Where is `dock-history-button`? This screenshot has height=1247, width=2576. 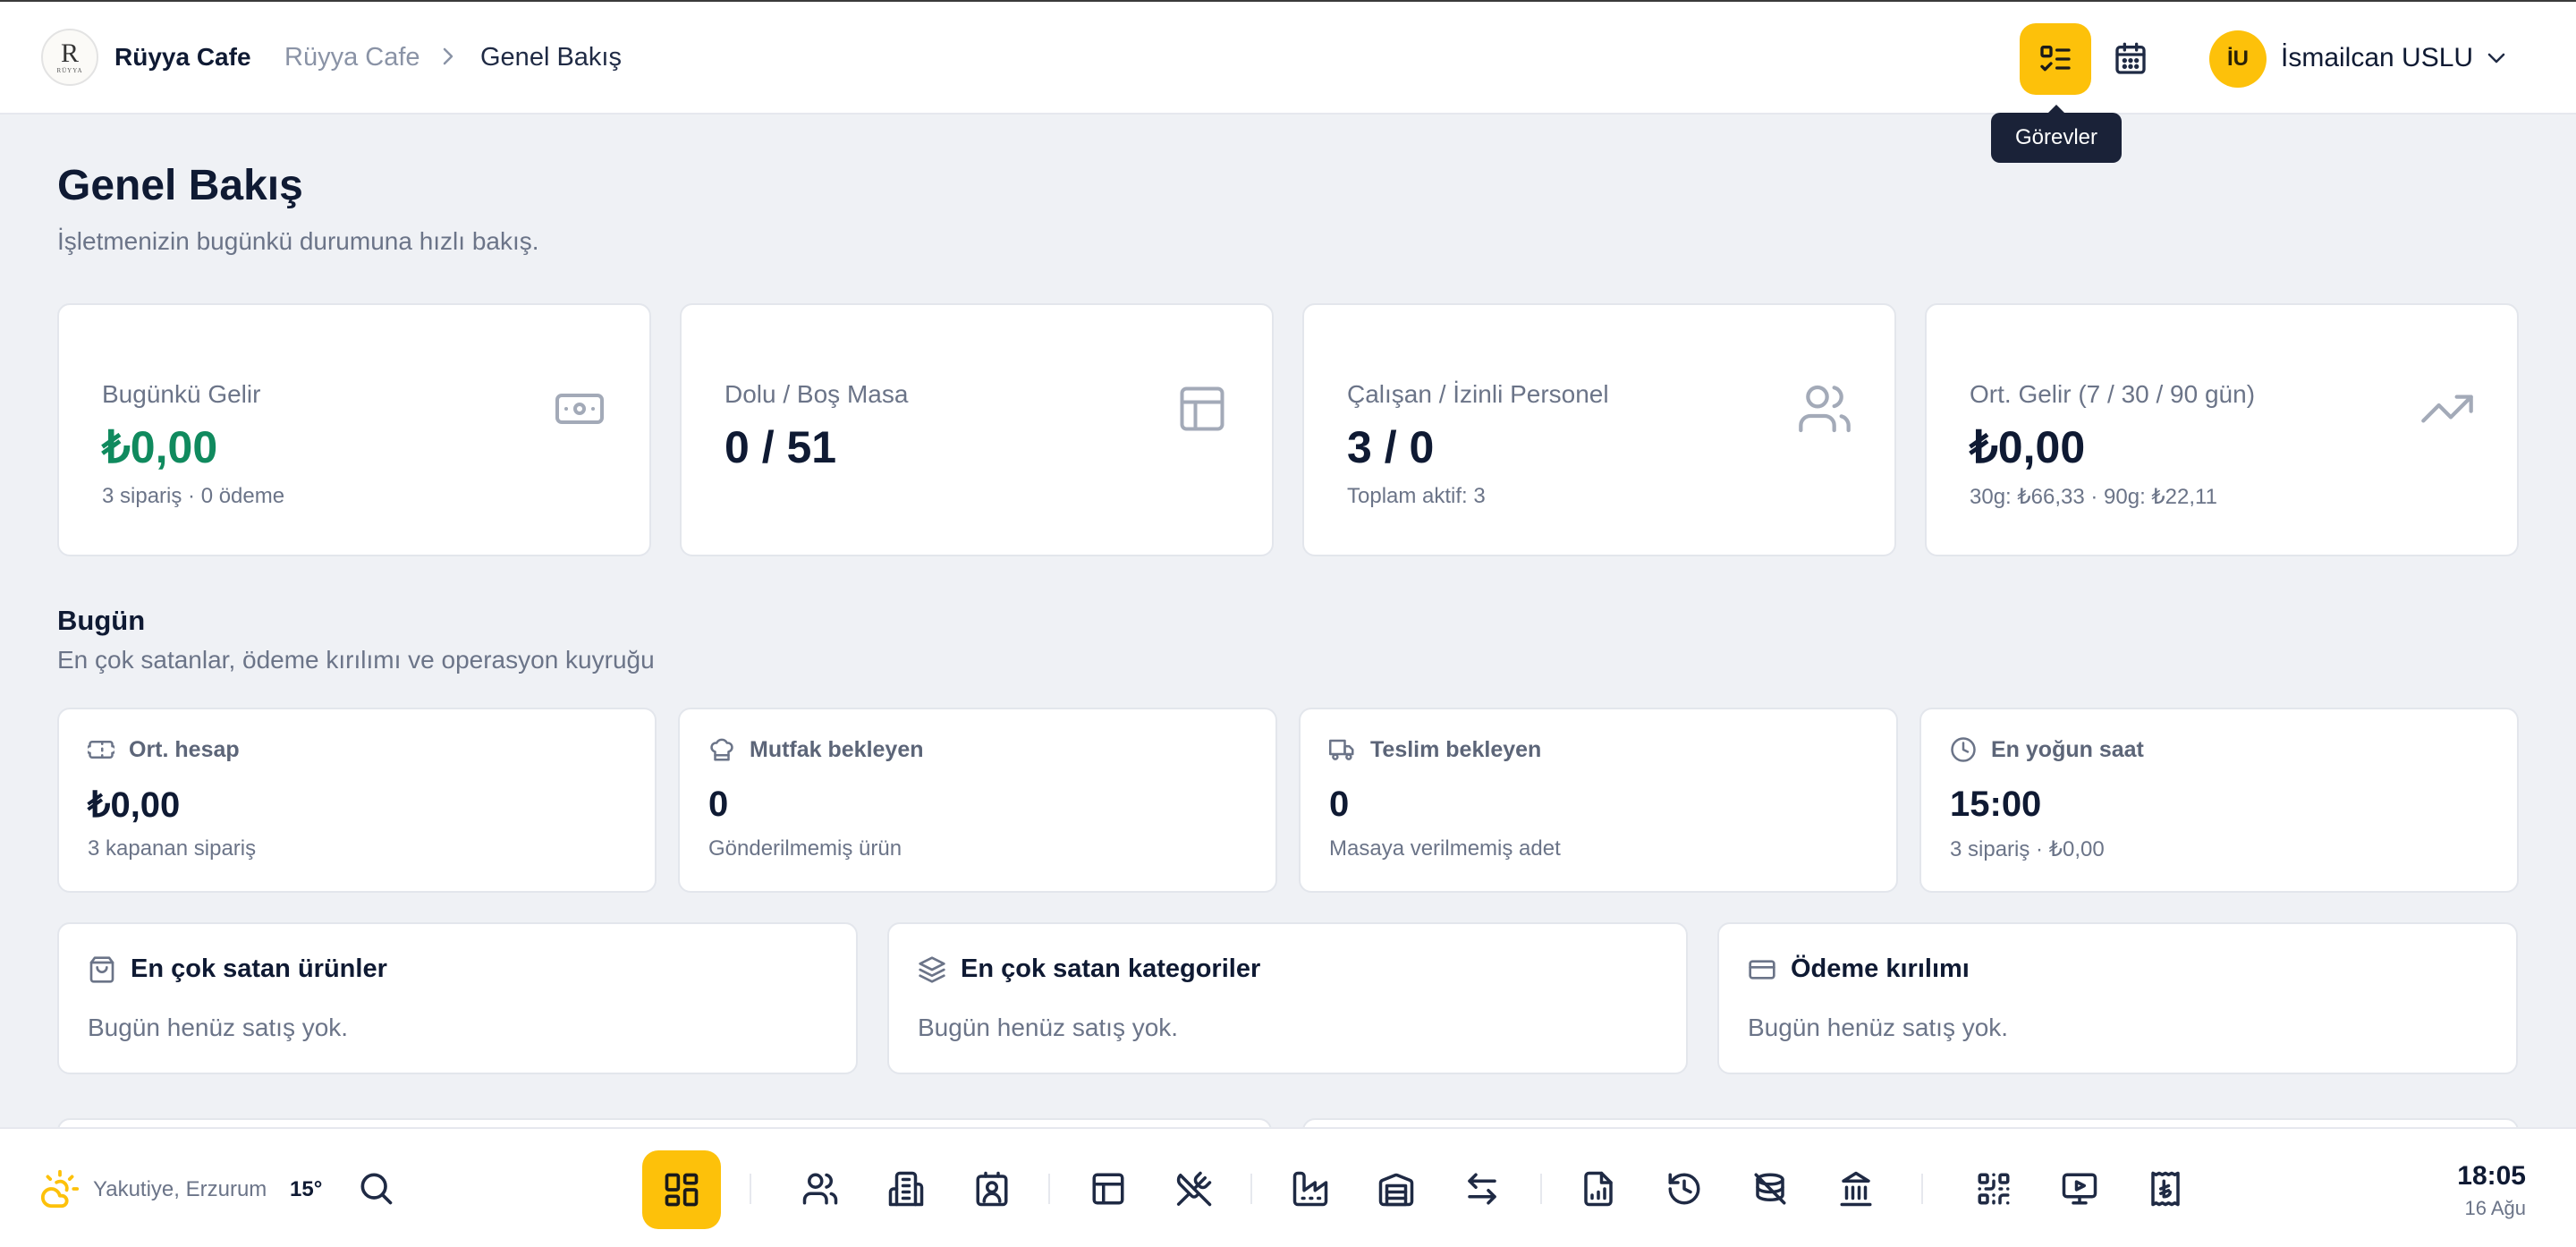 dock-history-button is located at coordinates (1684, 1188).